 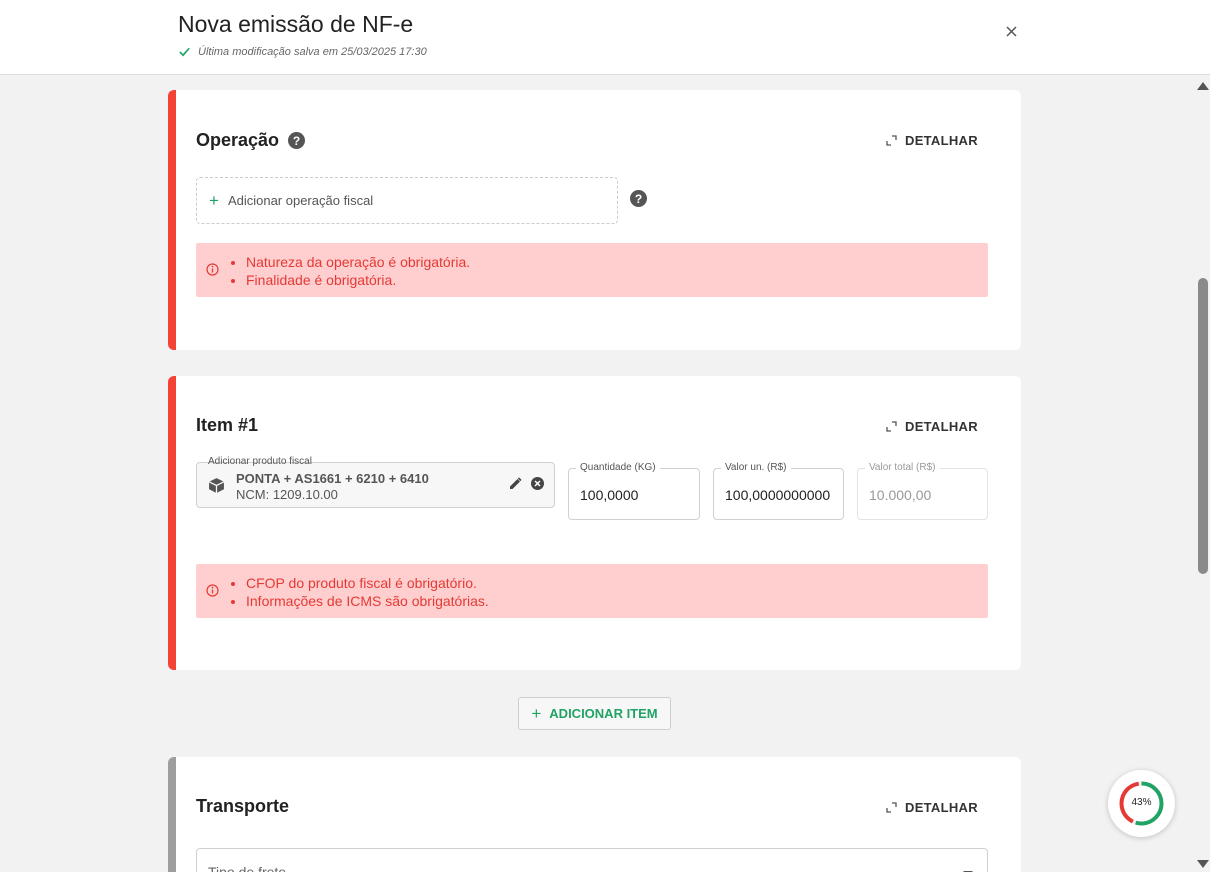 I want to click on quantidade-field: Quantidade (KG) 100,0000, so click(x=634, y=491).